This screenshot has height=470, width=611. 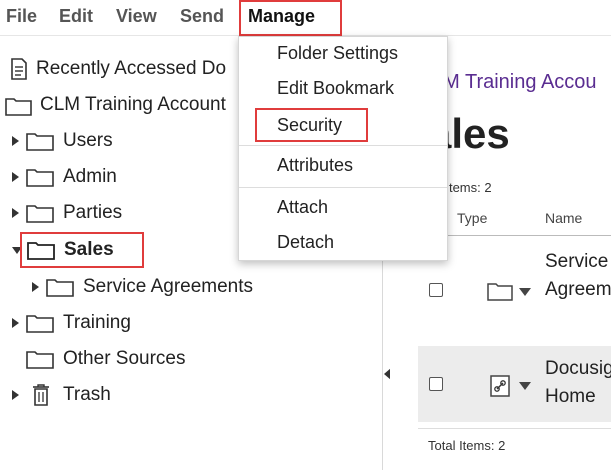 I want to click on menu-item-edit-bookmark: Edit Bookmark, so click(x=335, y=88).